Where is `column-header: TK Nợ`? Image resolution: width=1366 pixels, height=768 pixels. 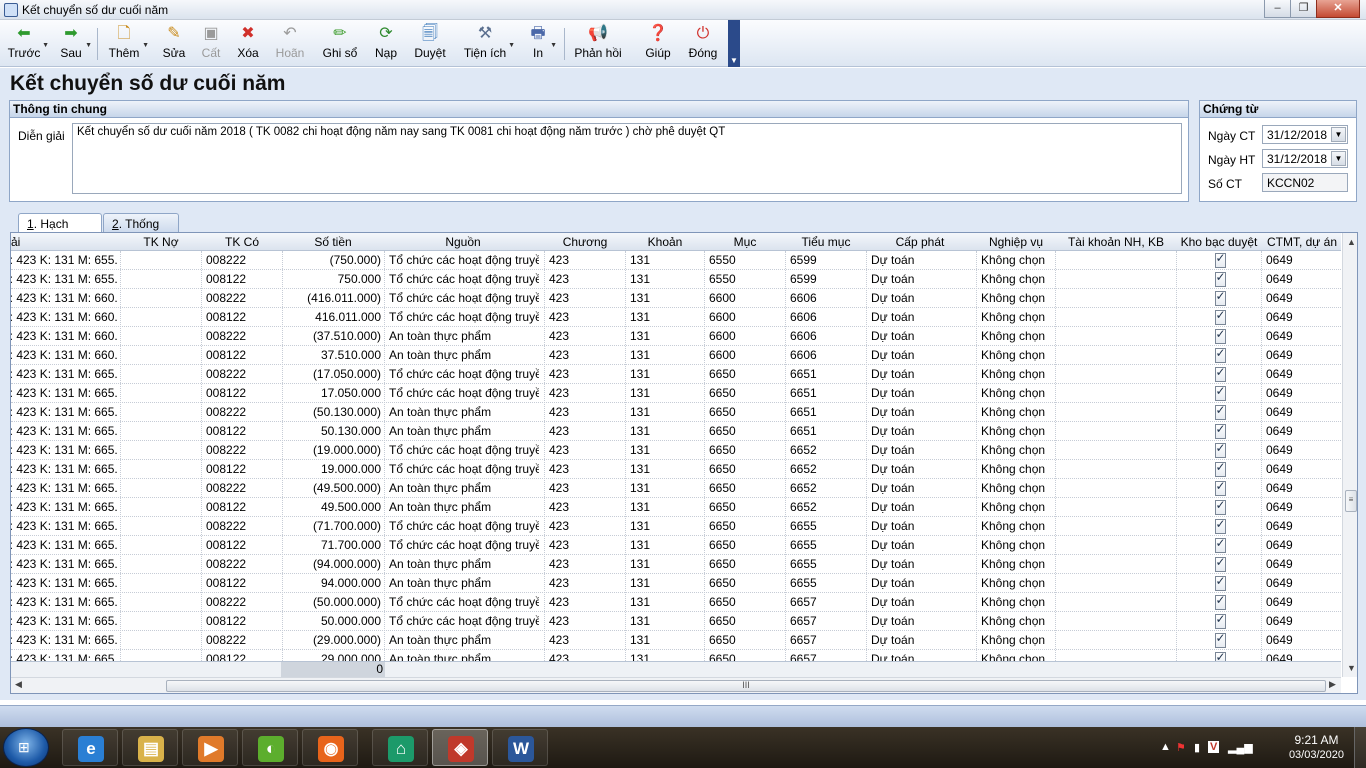
column-header: TK Nợ is located at coordinates (161, 242).